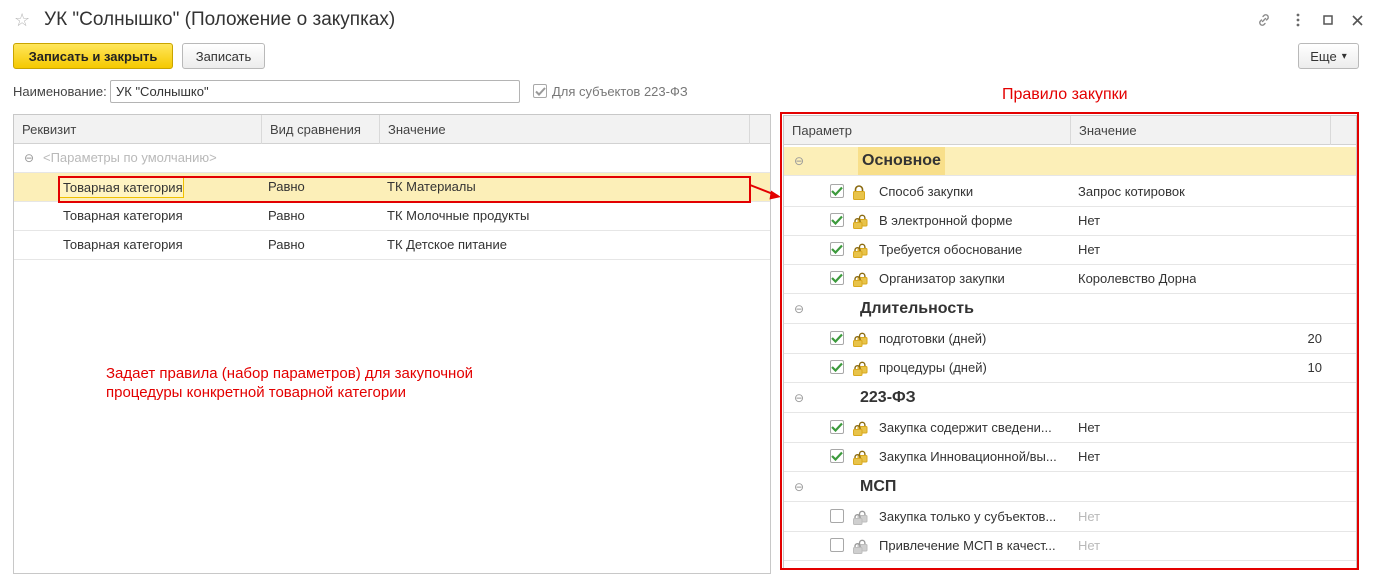  I want to click on group-label: <Параметры по умолчанию>, so click(130, 157).